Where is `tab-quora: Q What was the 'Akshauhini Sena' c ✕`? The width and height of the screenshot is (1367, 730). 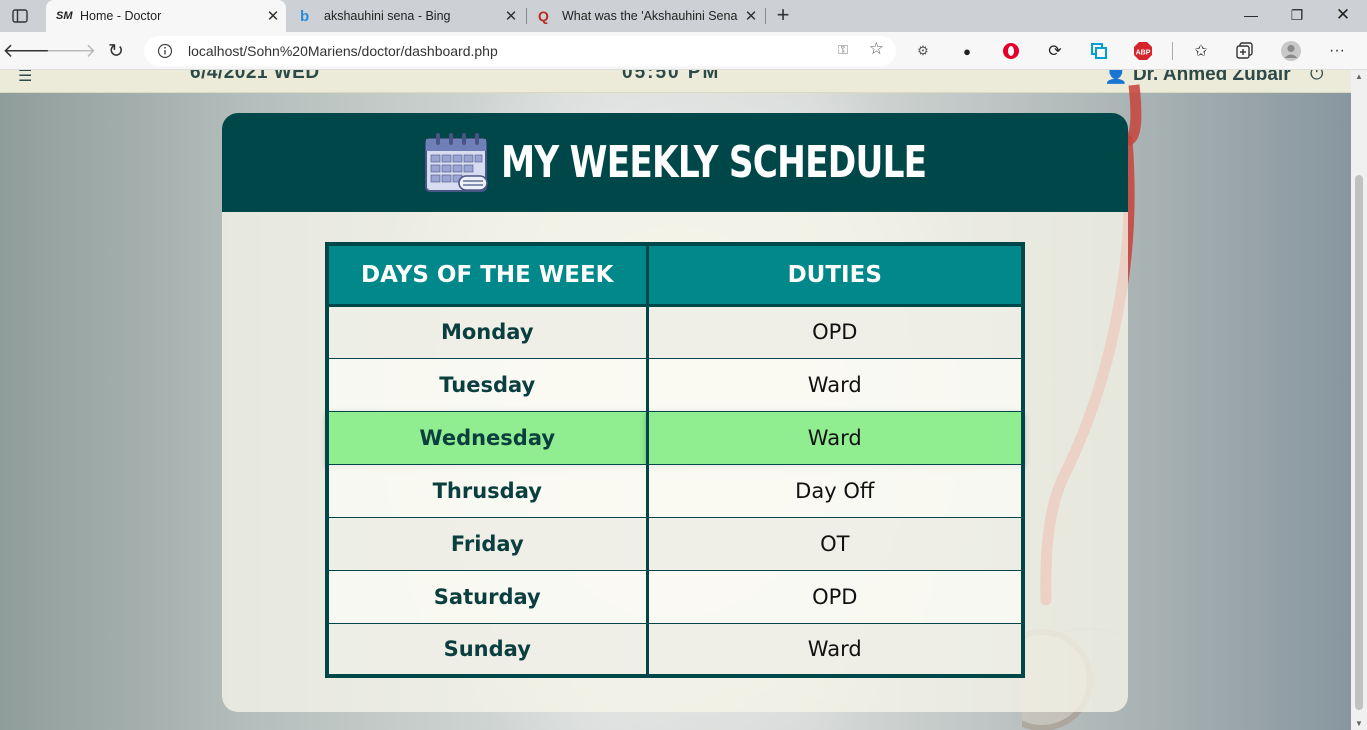
tab-quora: Q What was the 'Akshauhini Sena' c ✕ is located at coordinates (646, 16).